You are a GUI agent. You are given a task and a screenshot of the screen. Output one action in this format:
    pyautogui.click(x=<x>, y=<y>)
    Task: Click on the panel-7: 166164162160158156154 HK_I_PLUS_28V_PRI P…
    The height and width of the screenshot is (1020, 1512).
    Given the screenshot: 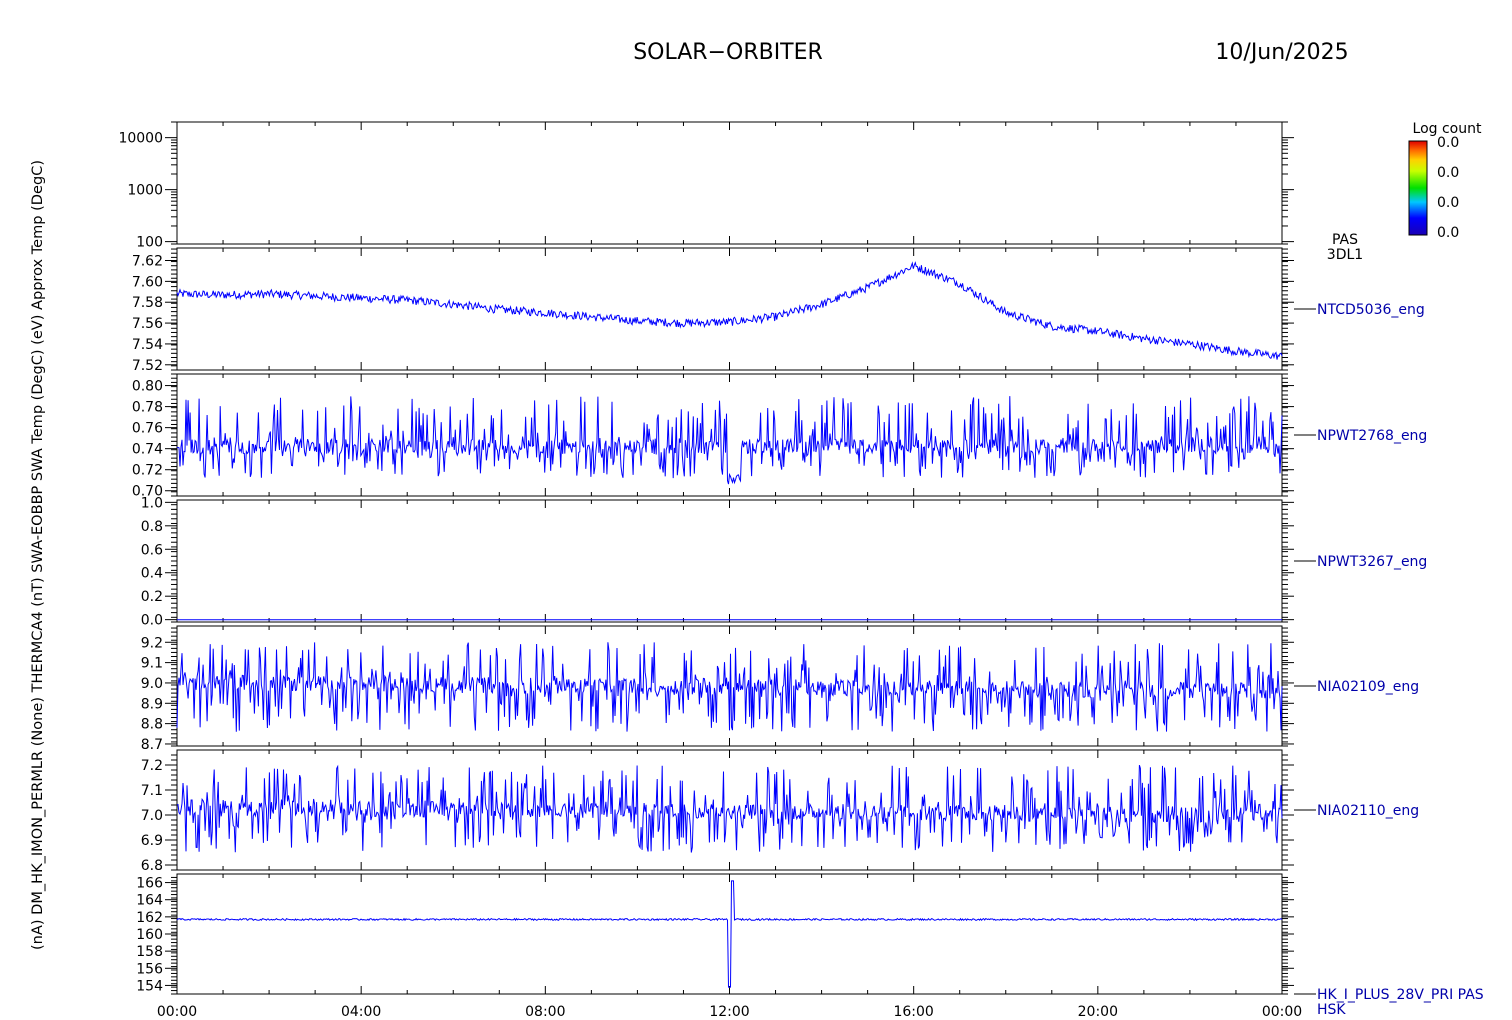 What is the action you would take?
    pyautogui.click(x=810, y=945)
    